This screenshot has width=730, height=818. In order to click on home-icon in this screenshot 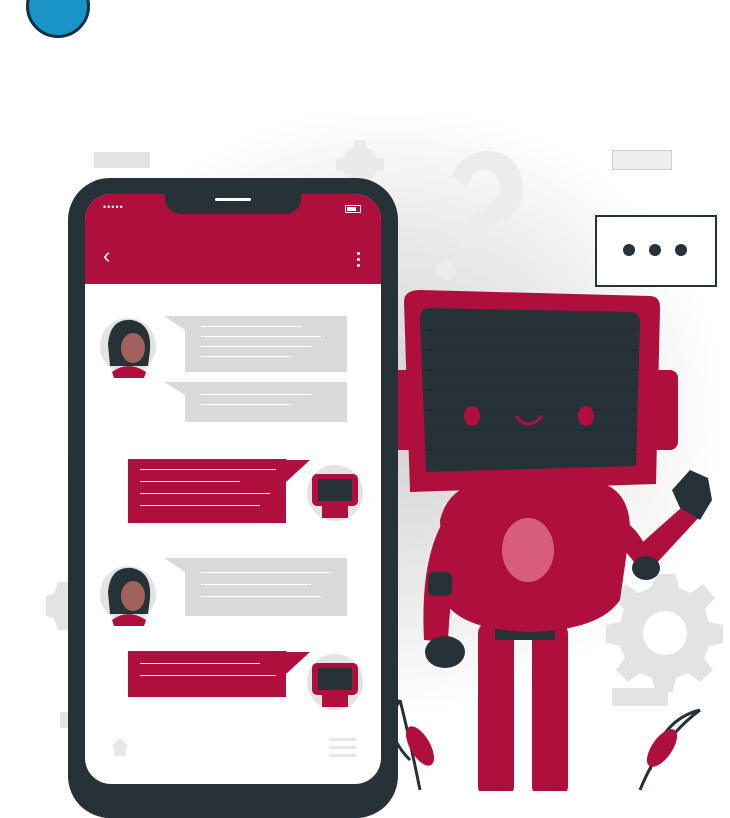, I will do `click(120, 747)`.